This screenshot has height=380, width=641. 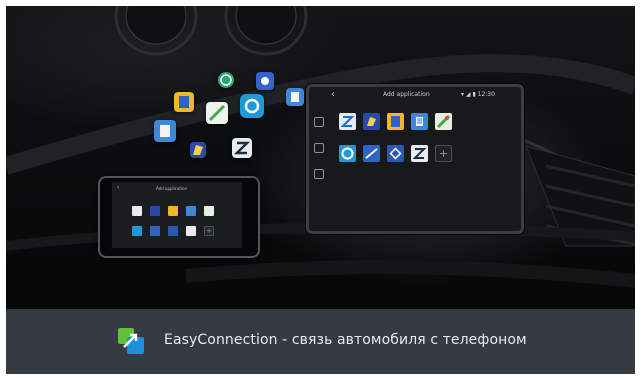 I want to click on phone-device: ‹ Add application +, so click(x=179, y=217).